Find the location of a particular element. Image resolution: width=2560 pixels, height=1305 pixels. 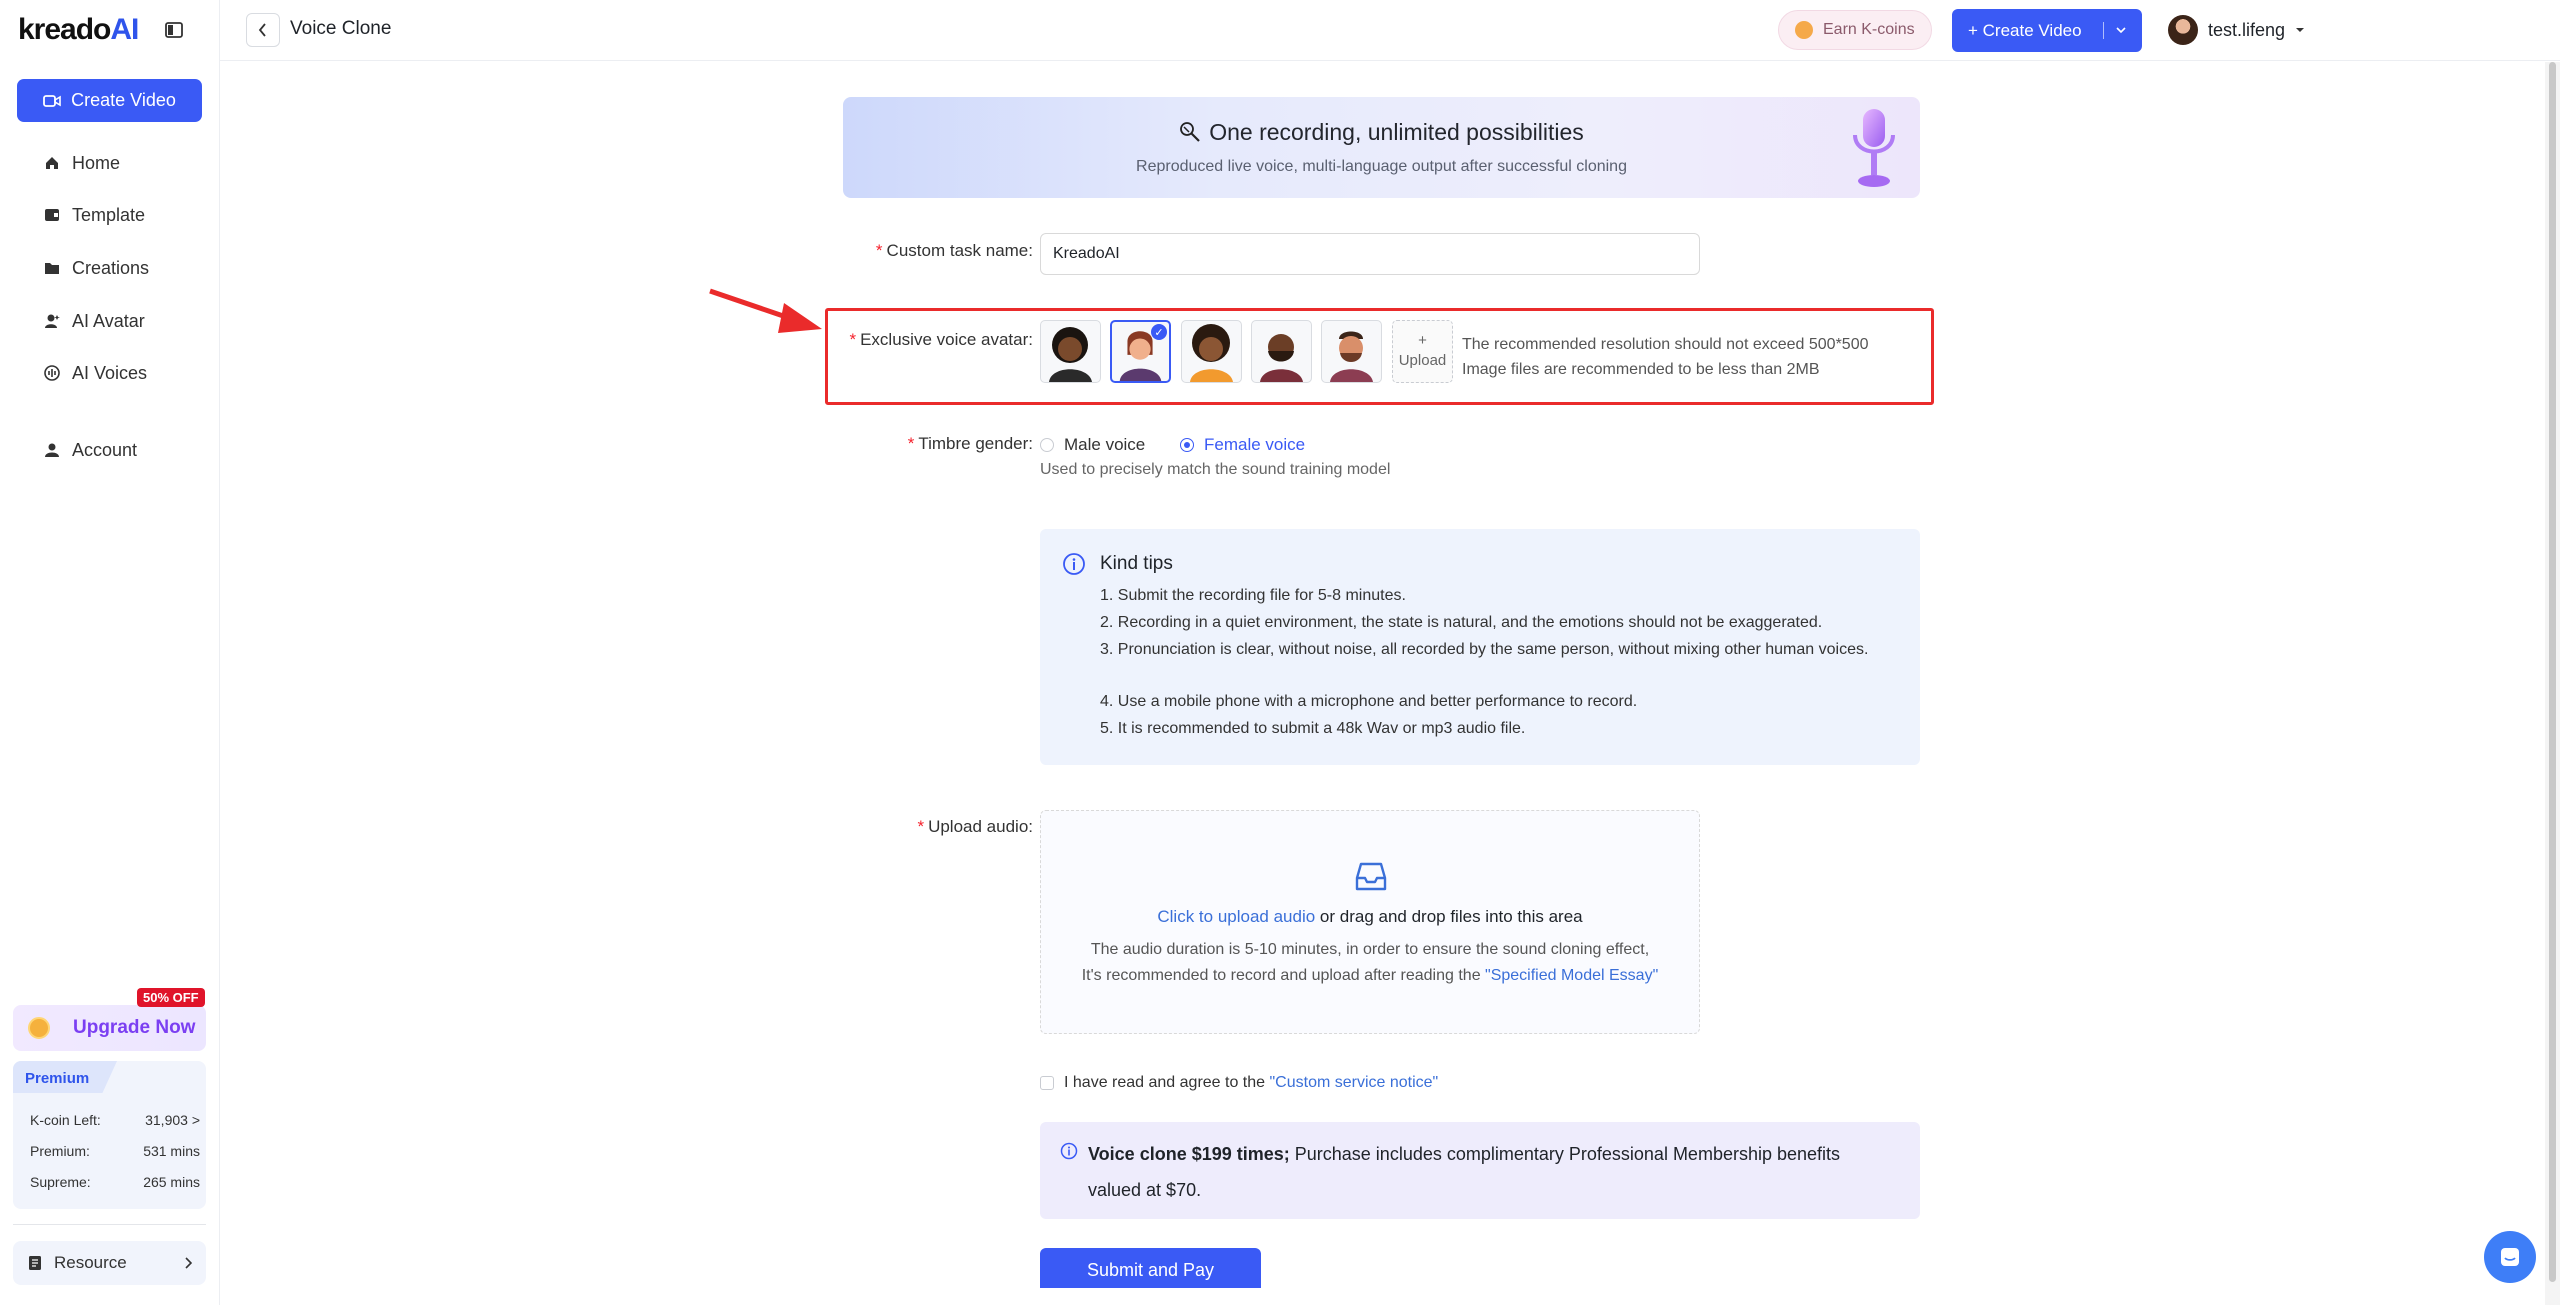

upload-audio-label: * Upload audio: is located at coordinates (975, 826).